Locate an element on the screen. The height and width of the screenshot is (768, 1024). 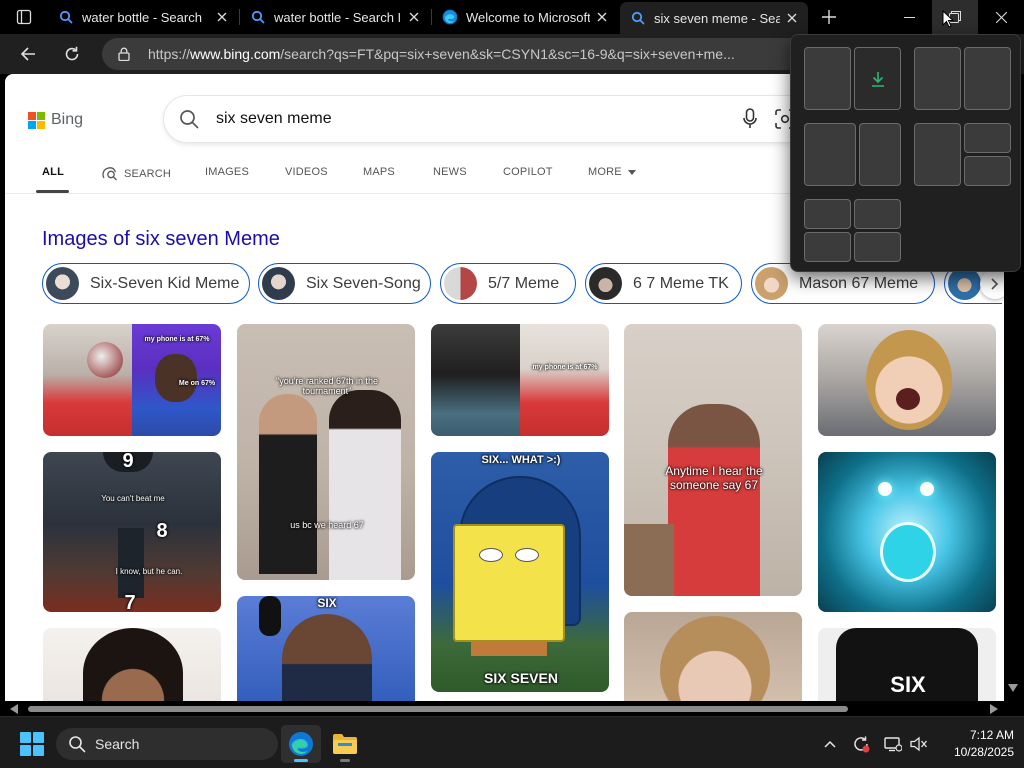
minimize-button is located at coordinates (909, 17).